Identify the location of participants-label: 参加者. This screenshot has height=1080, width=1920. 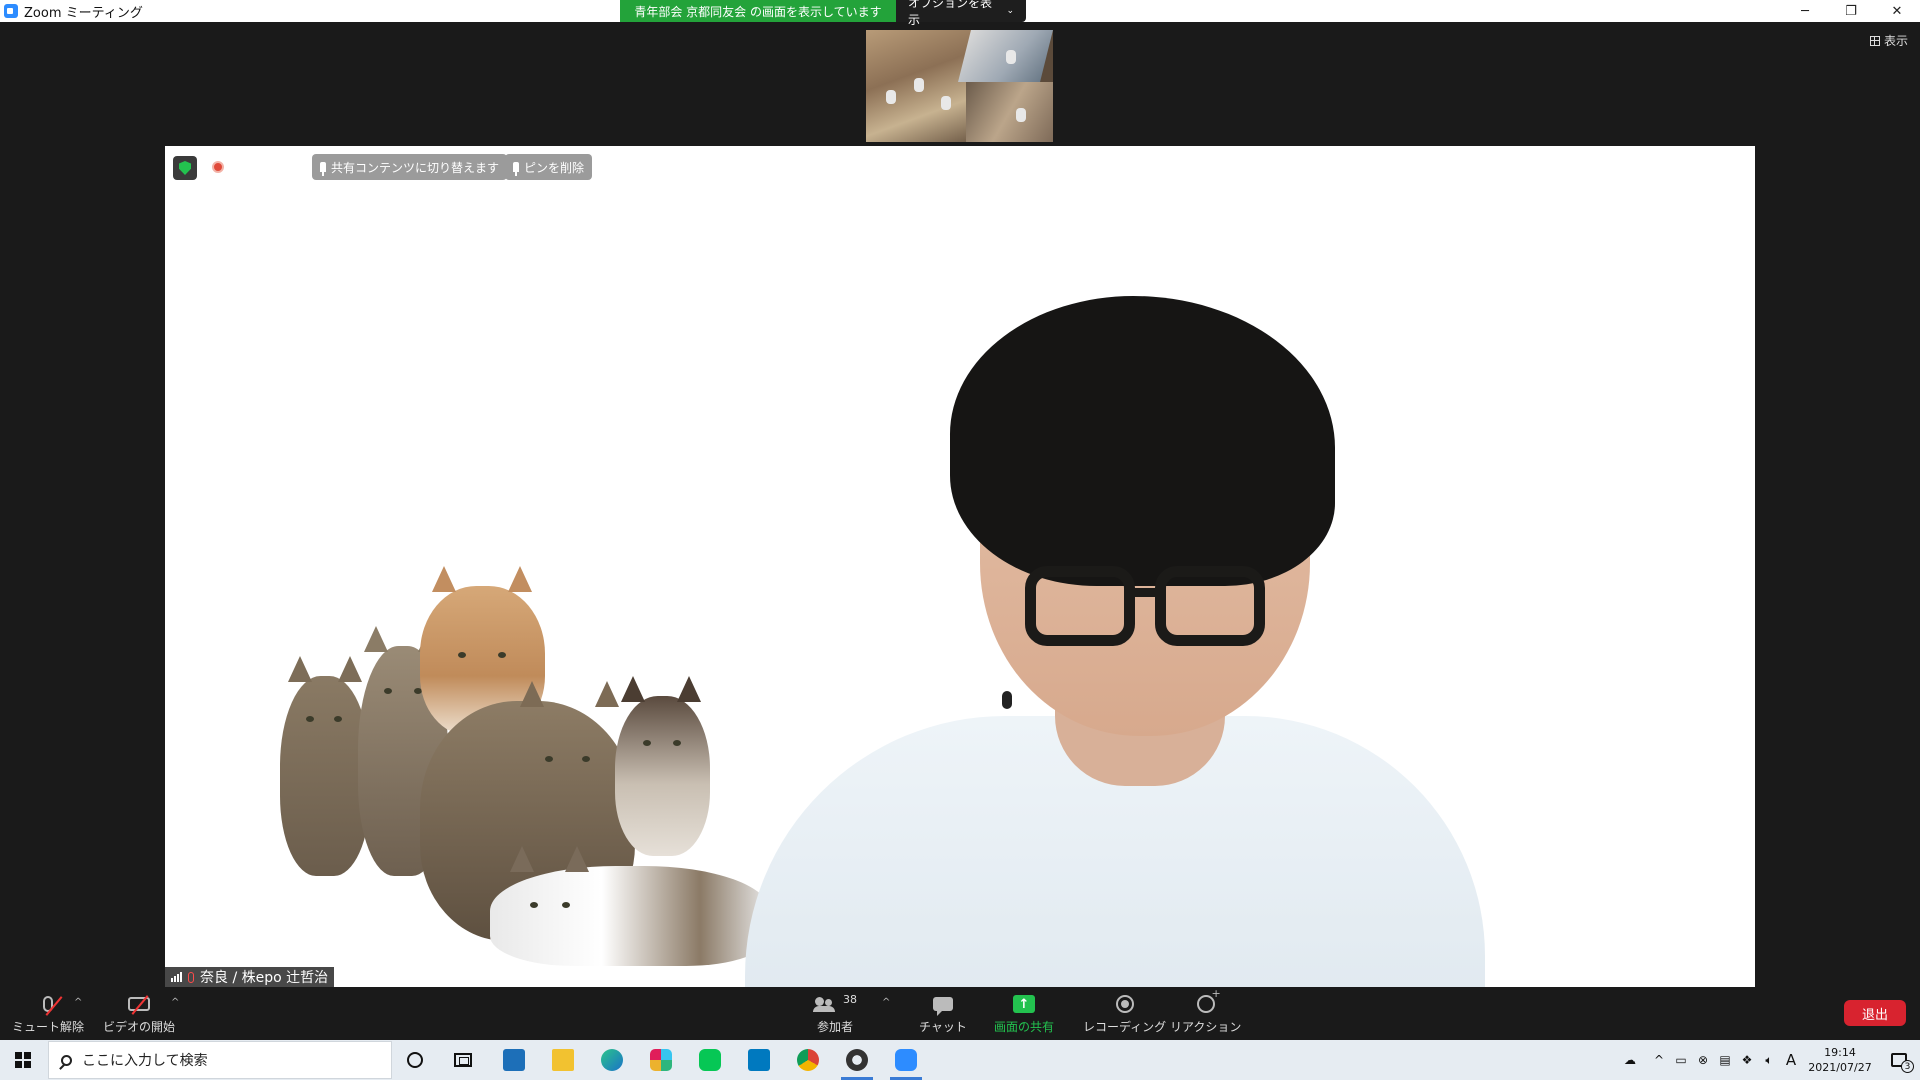
(834, 1027).